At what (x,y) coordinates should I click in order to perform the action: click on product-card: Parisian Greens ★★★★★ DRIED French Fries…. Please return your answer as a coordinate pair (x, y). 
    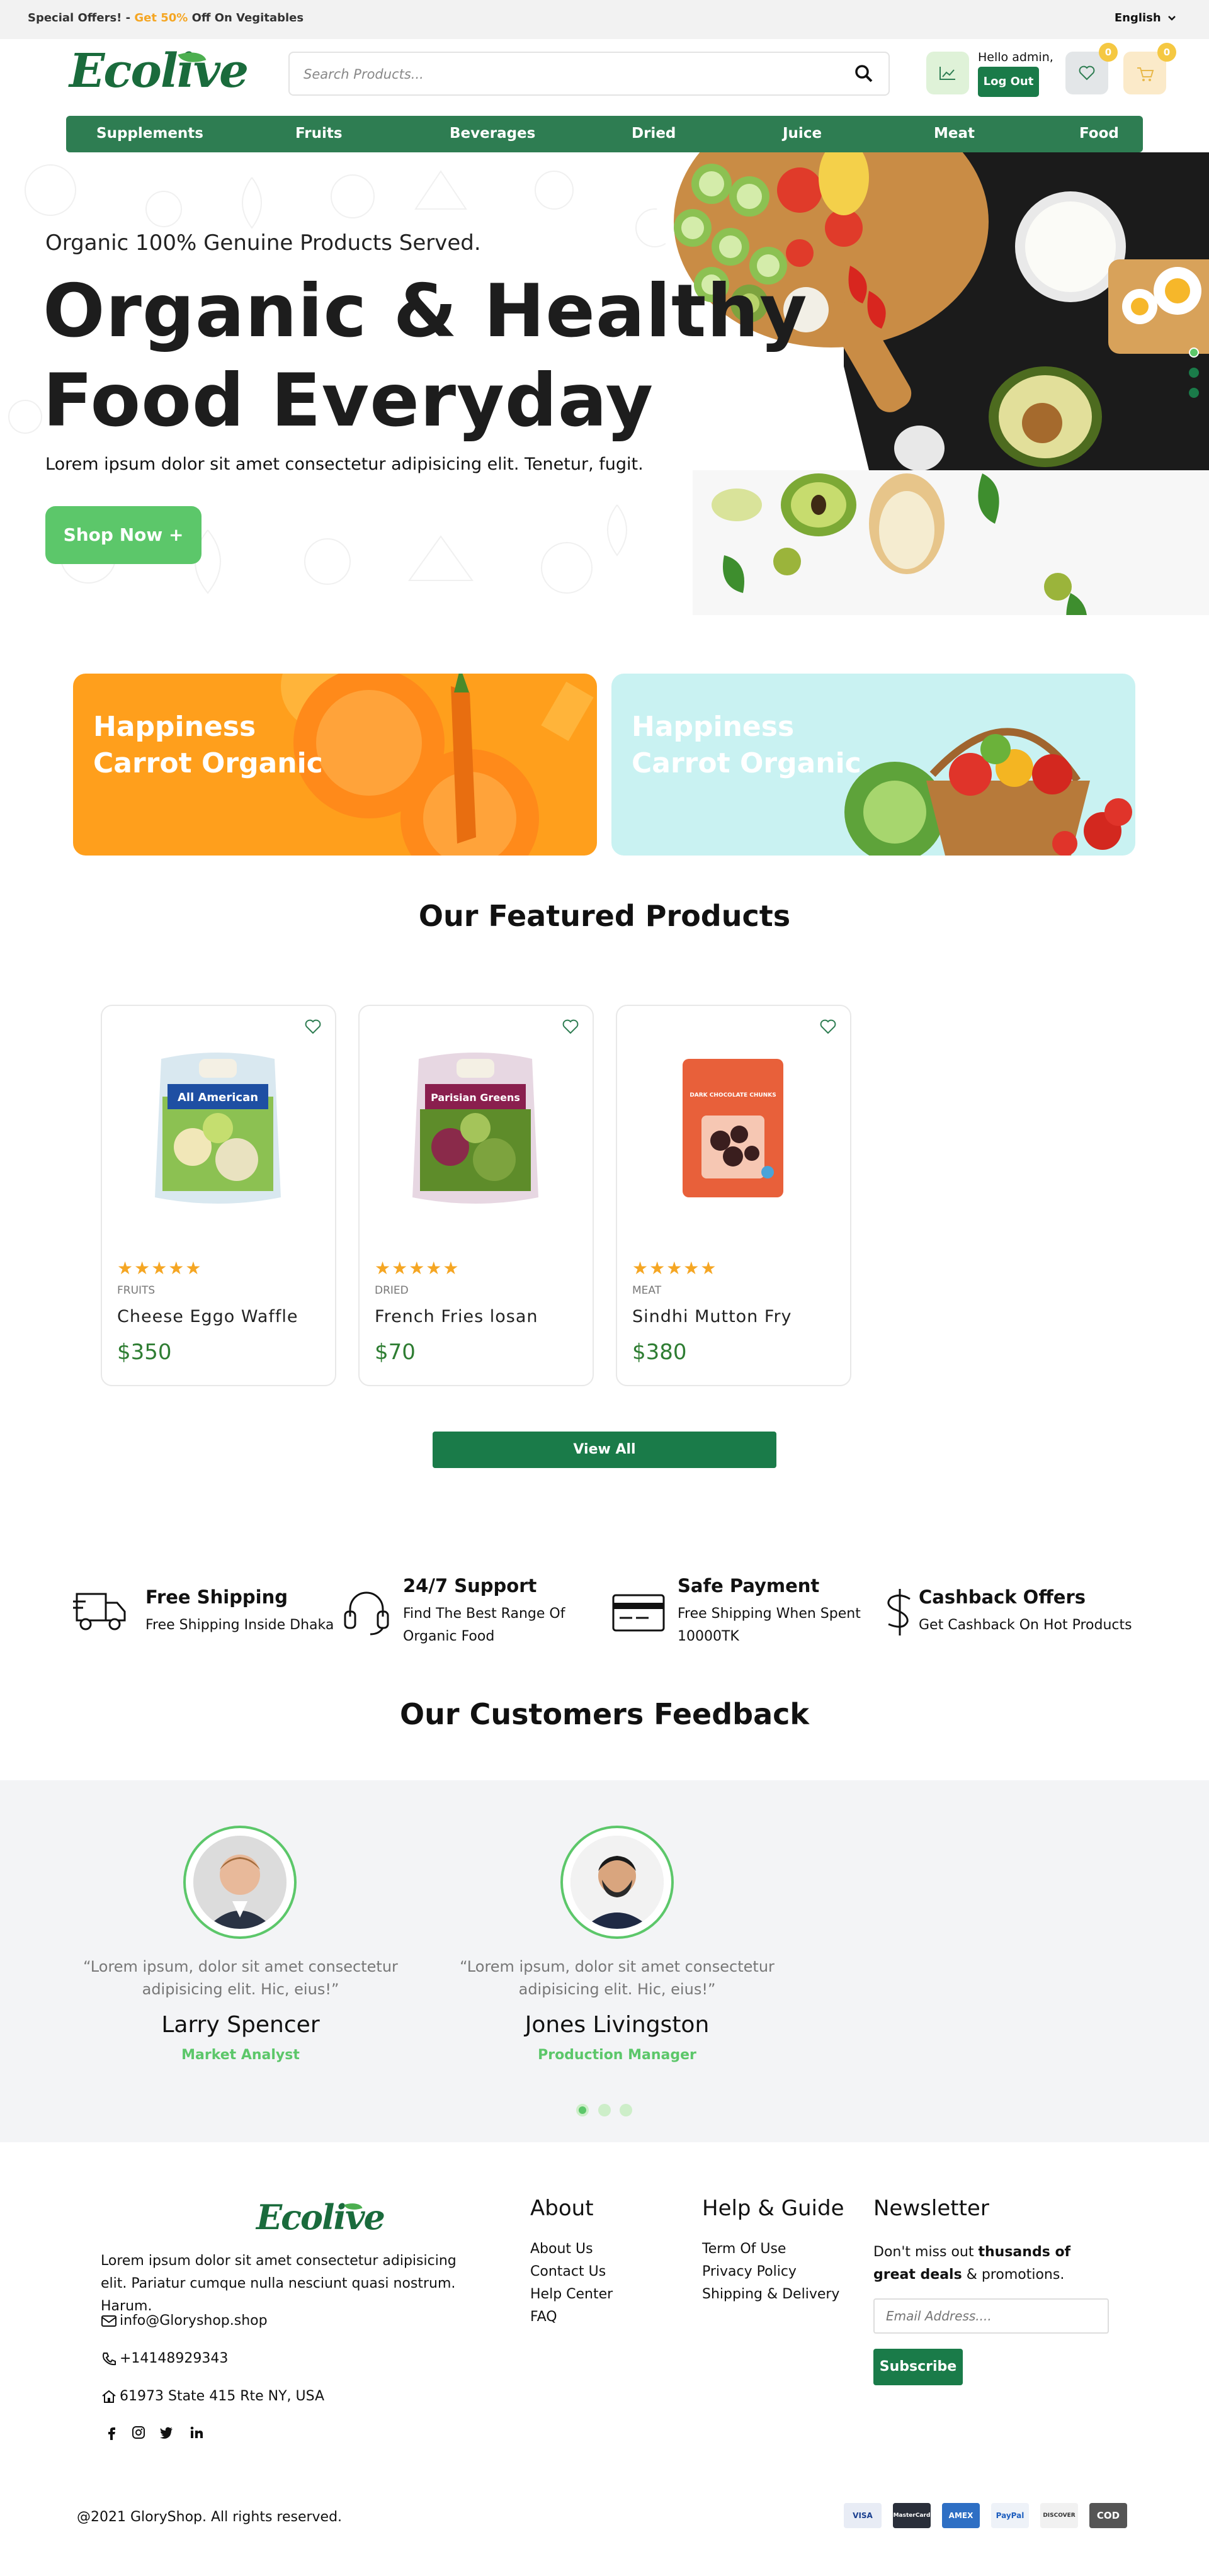
    Looking at the image, I should click on (476, 1195).